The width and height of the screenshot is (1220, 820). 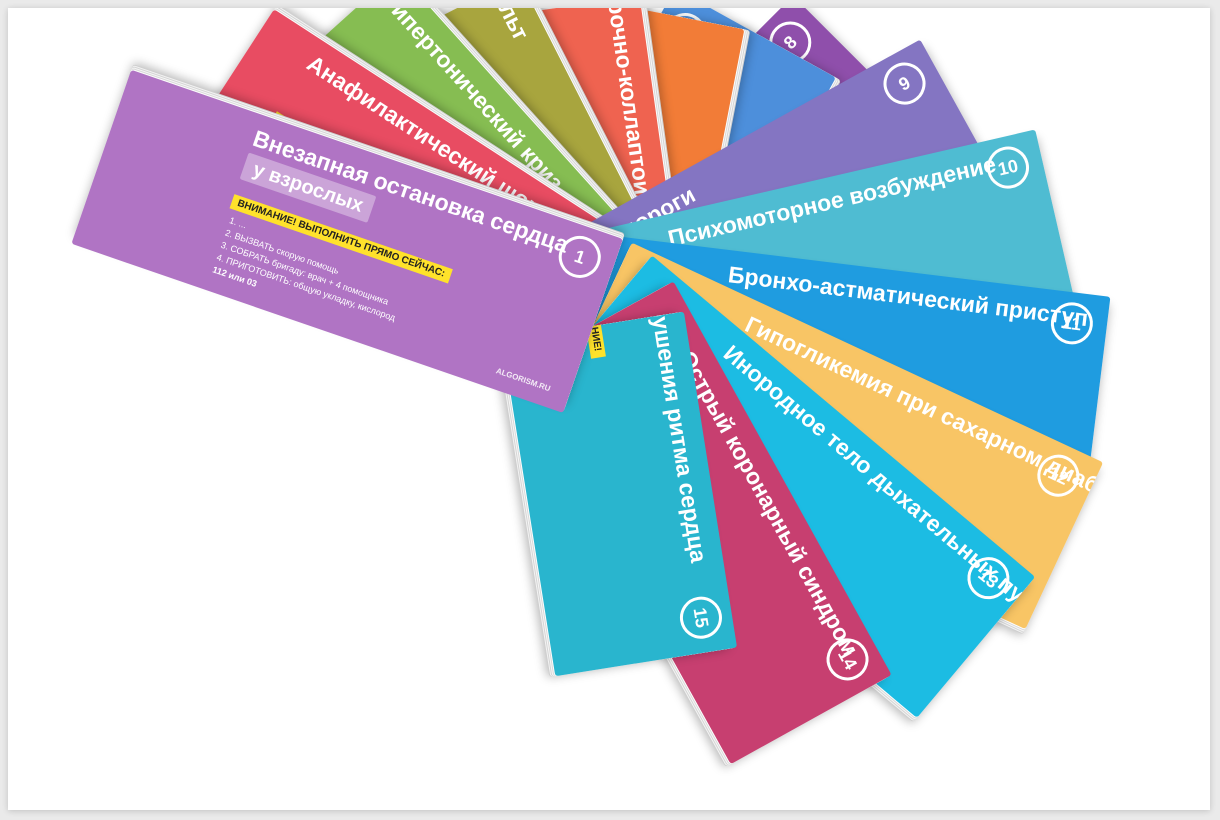 I want to click on booklet-number: 9, so click(x=904, y=84).